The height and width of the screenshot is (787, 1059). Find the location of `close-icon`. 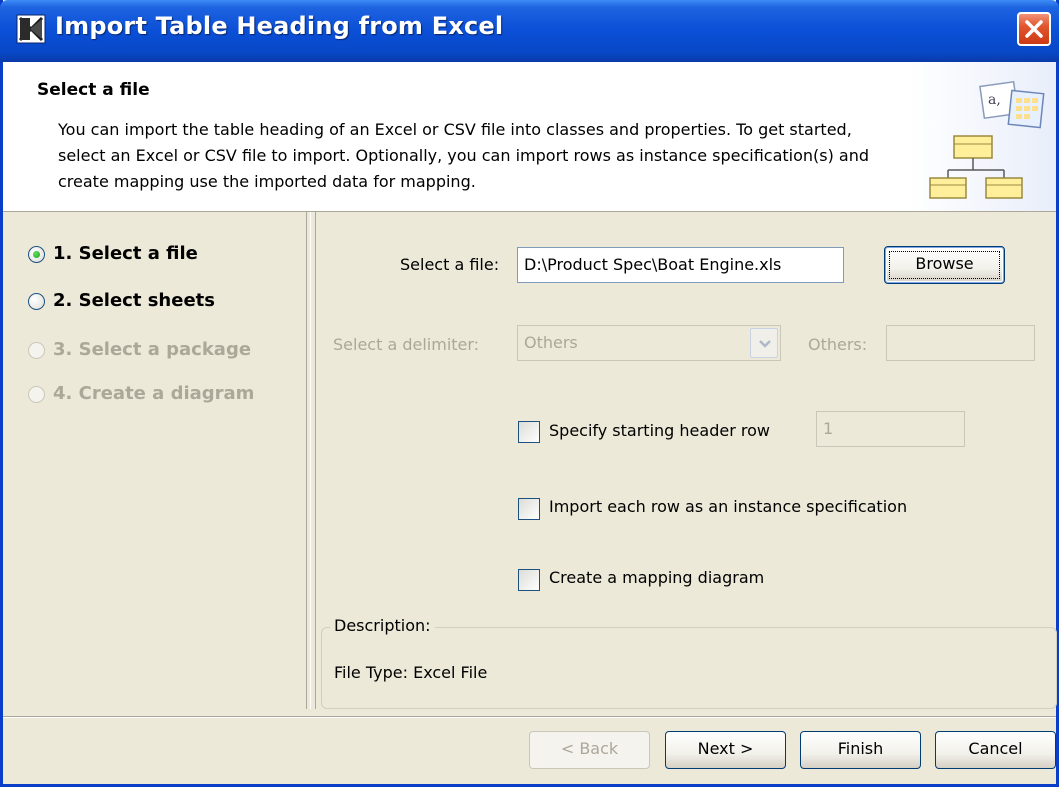

close-icon is located at coordinates (1034, 29).